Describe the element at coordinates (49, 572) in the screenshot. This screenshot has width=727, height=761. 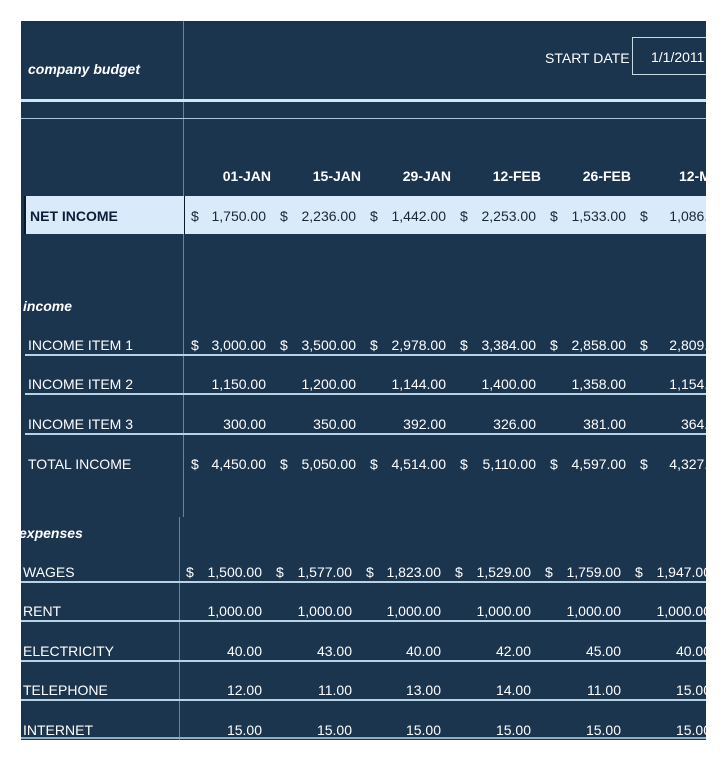
I see `expense-row-label: WAGES` at that location.